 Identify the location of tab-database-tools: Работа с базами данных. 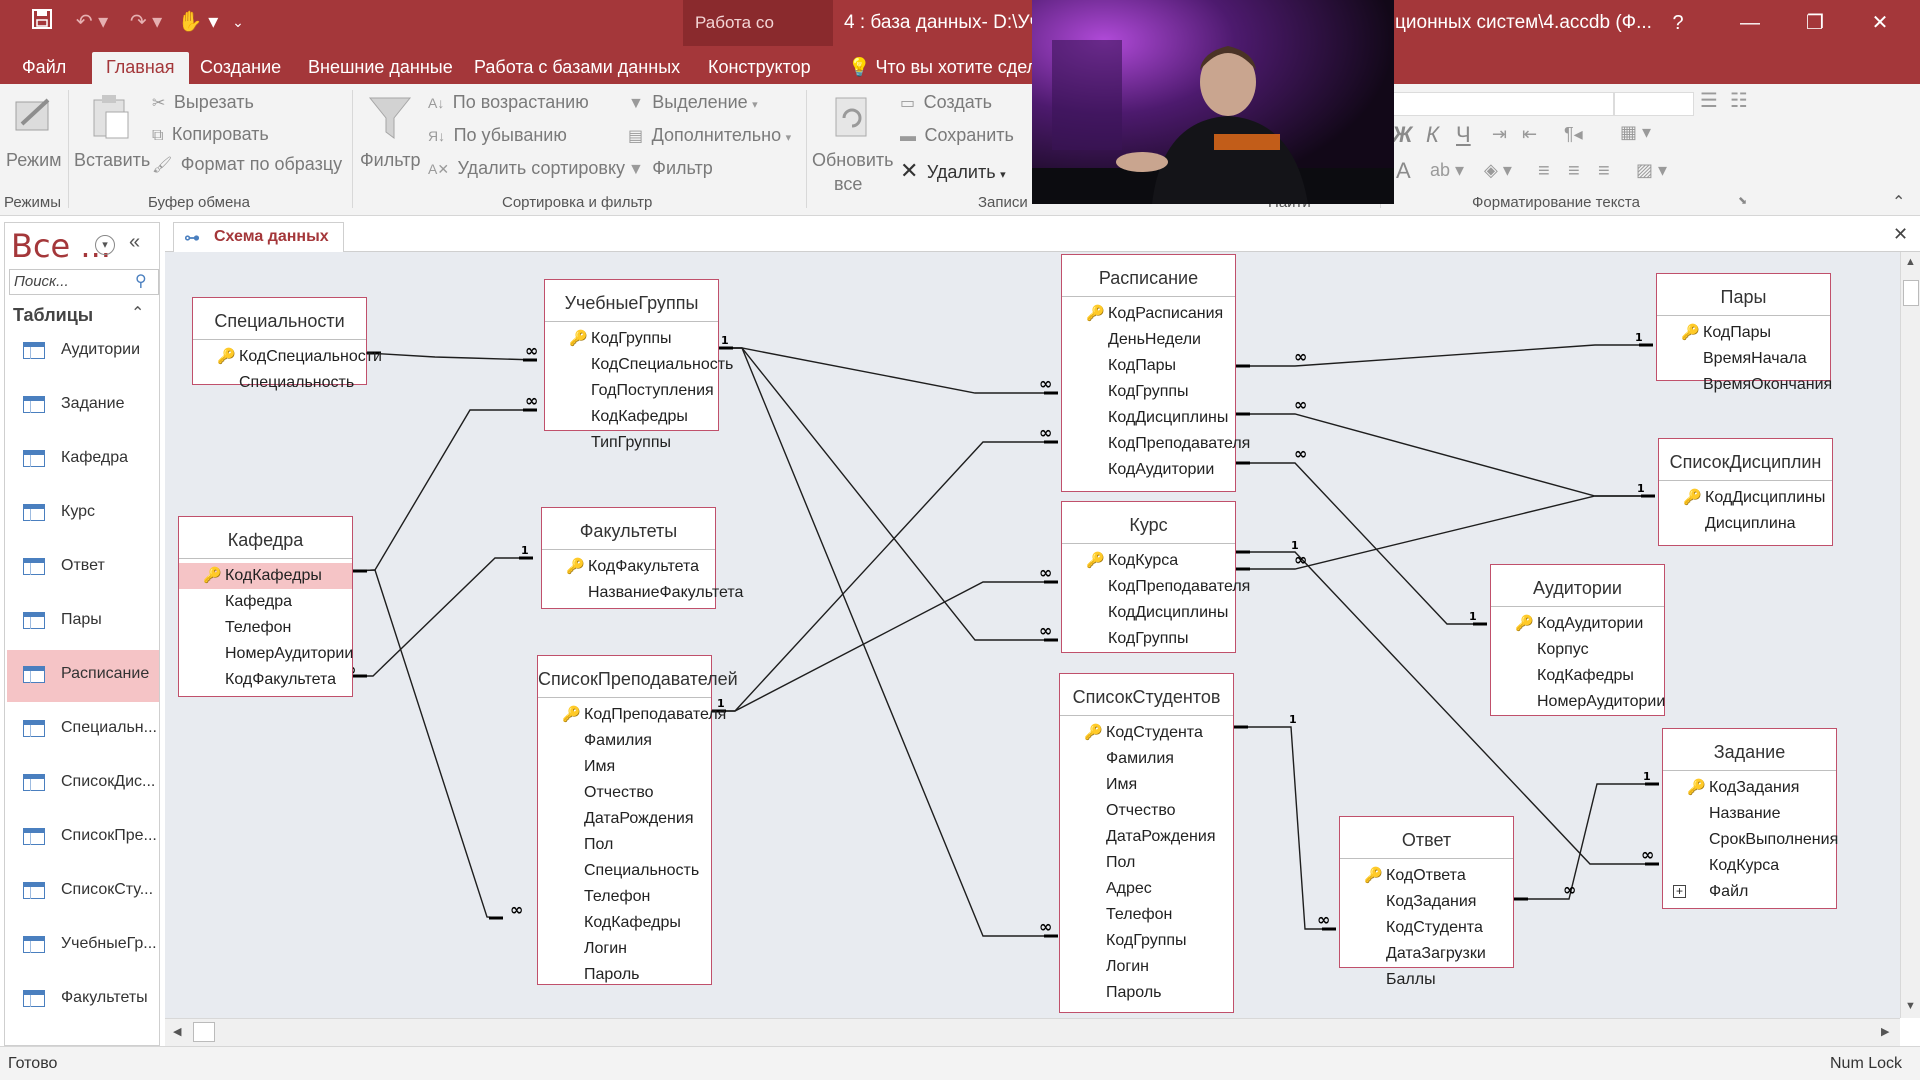
(577, 68).